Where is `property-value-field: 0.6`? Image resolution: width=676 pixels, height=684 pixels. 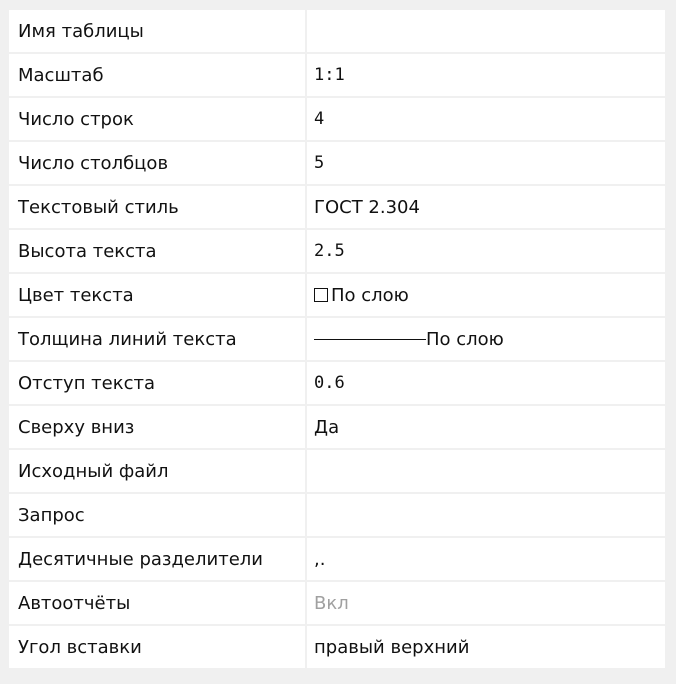
property-value-field: 0.6 is located at coordinates (486, 383).